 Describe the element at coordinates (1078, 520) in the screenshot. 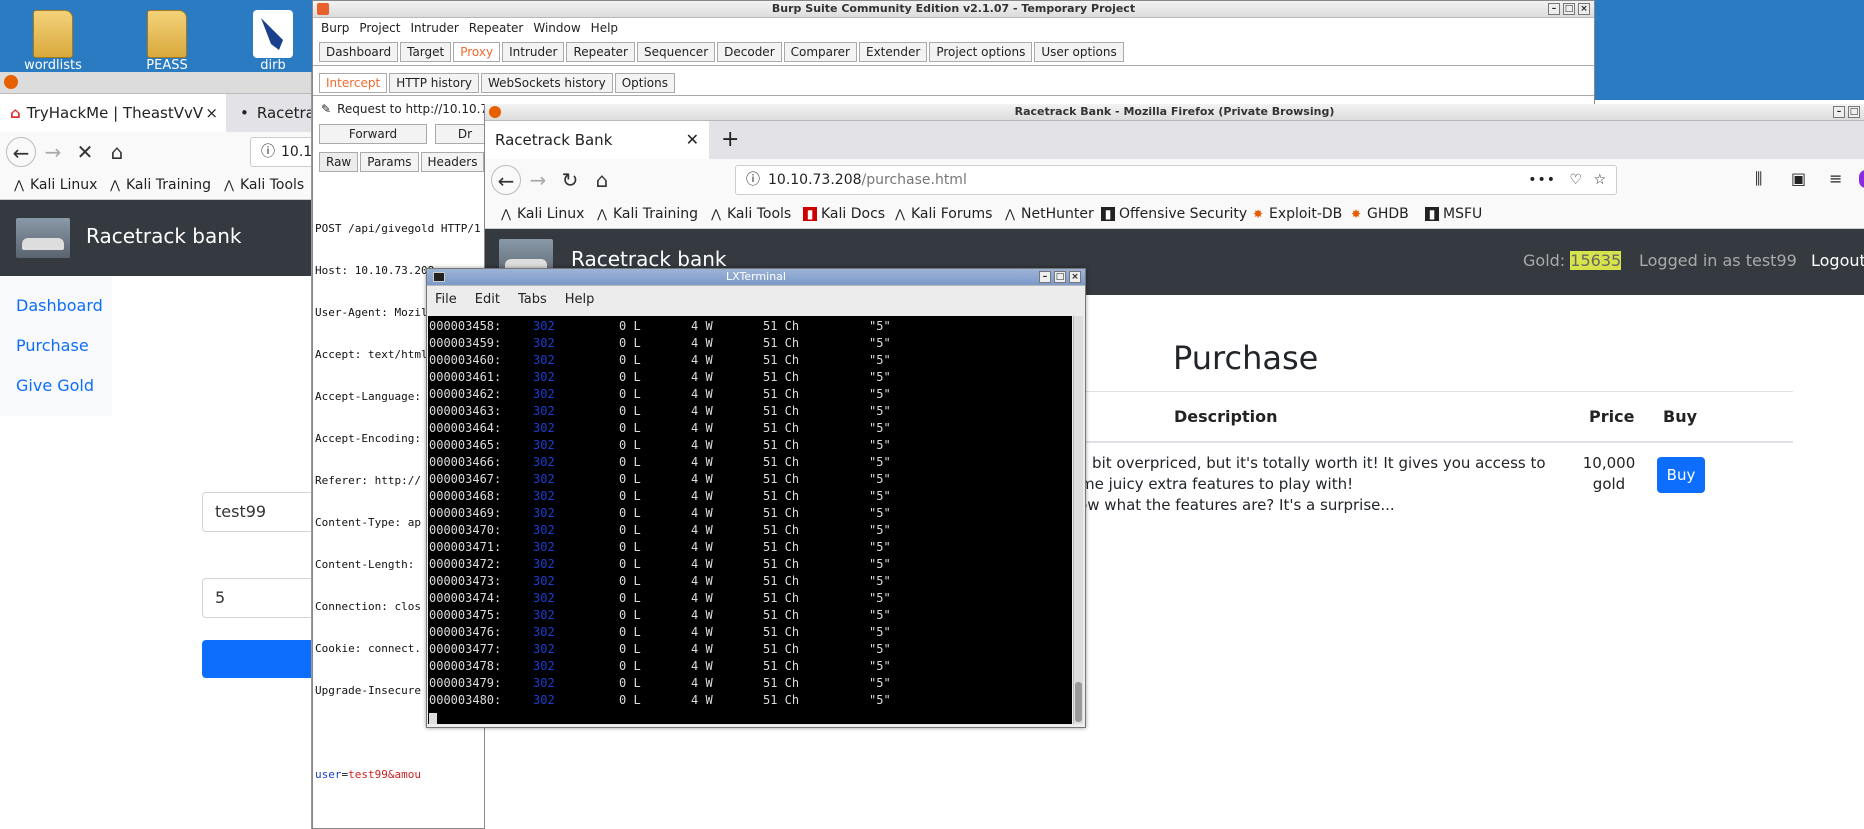

I see `terminal-scrollbar` at that location.